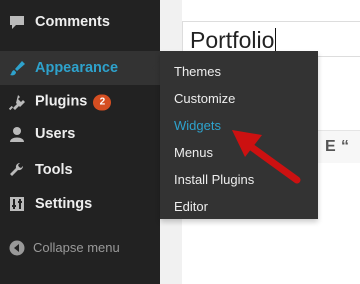 Image resolution: width=360 pixels, height=284 pixels. Describe the element at coordinates (191, 206) in the screenshot. I see `submenu-item-editor: Editor` at that location.